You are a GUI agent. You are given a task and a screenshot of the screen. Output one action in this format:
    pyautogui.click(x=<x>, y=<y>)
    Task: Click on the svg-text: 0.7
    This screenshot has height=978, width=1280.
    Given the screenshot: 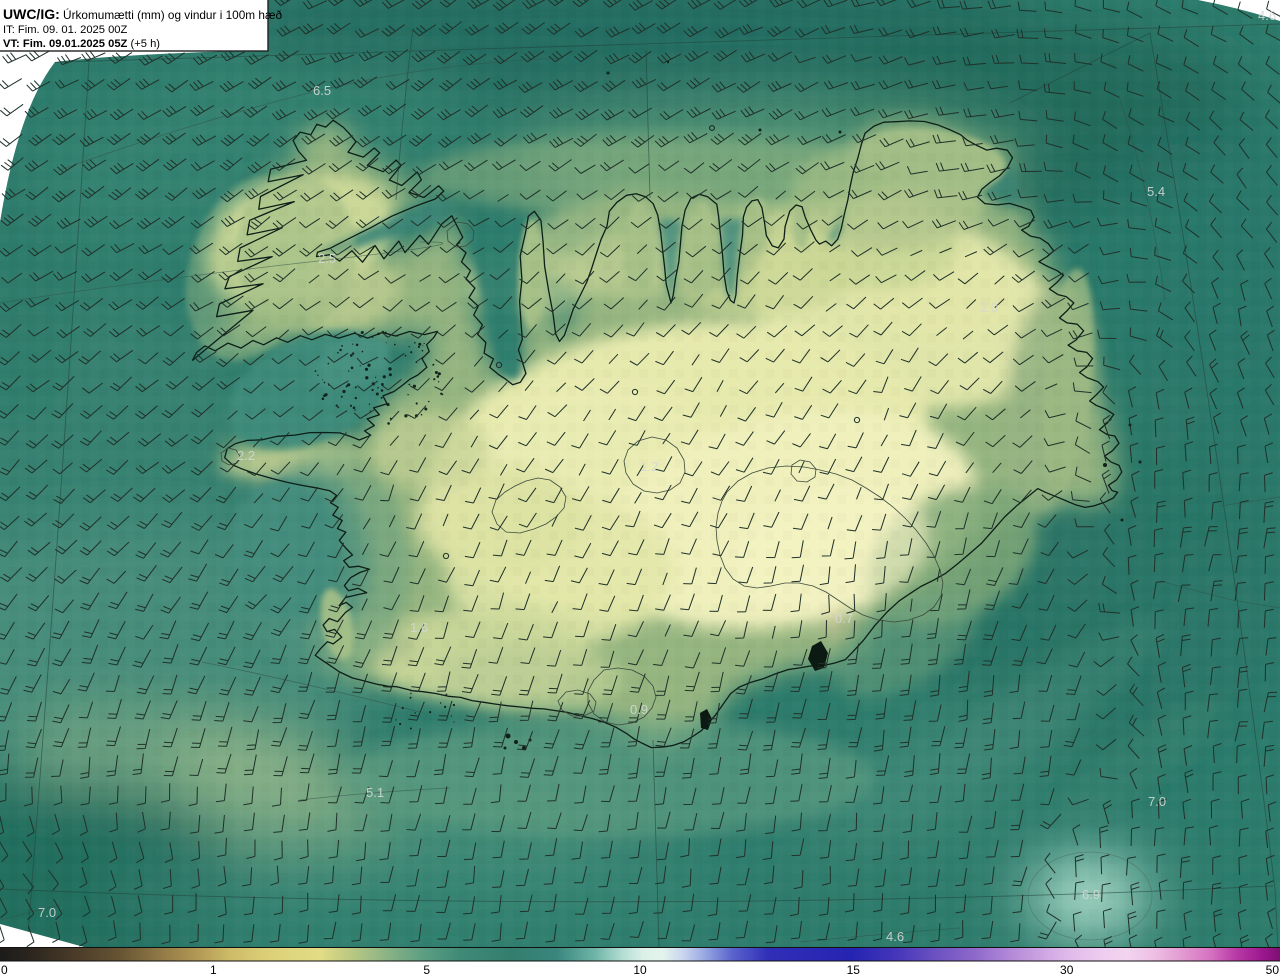 What is the action you would take?
    pyautogui.click(x=844, y=618)
    